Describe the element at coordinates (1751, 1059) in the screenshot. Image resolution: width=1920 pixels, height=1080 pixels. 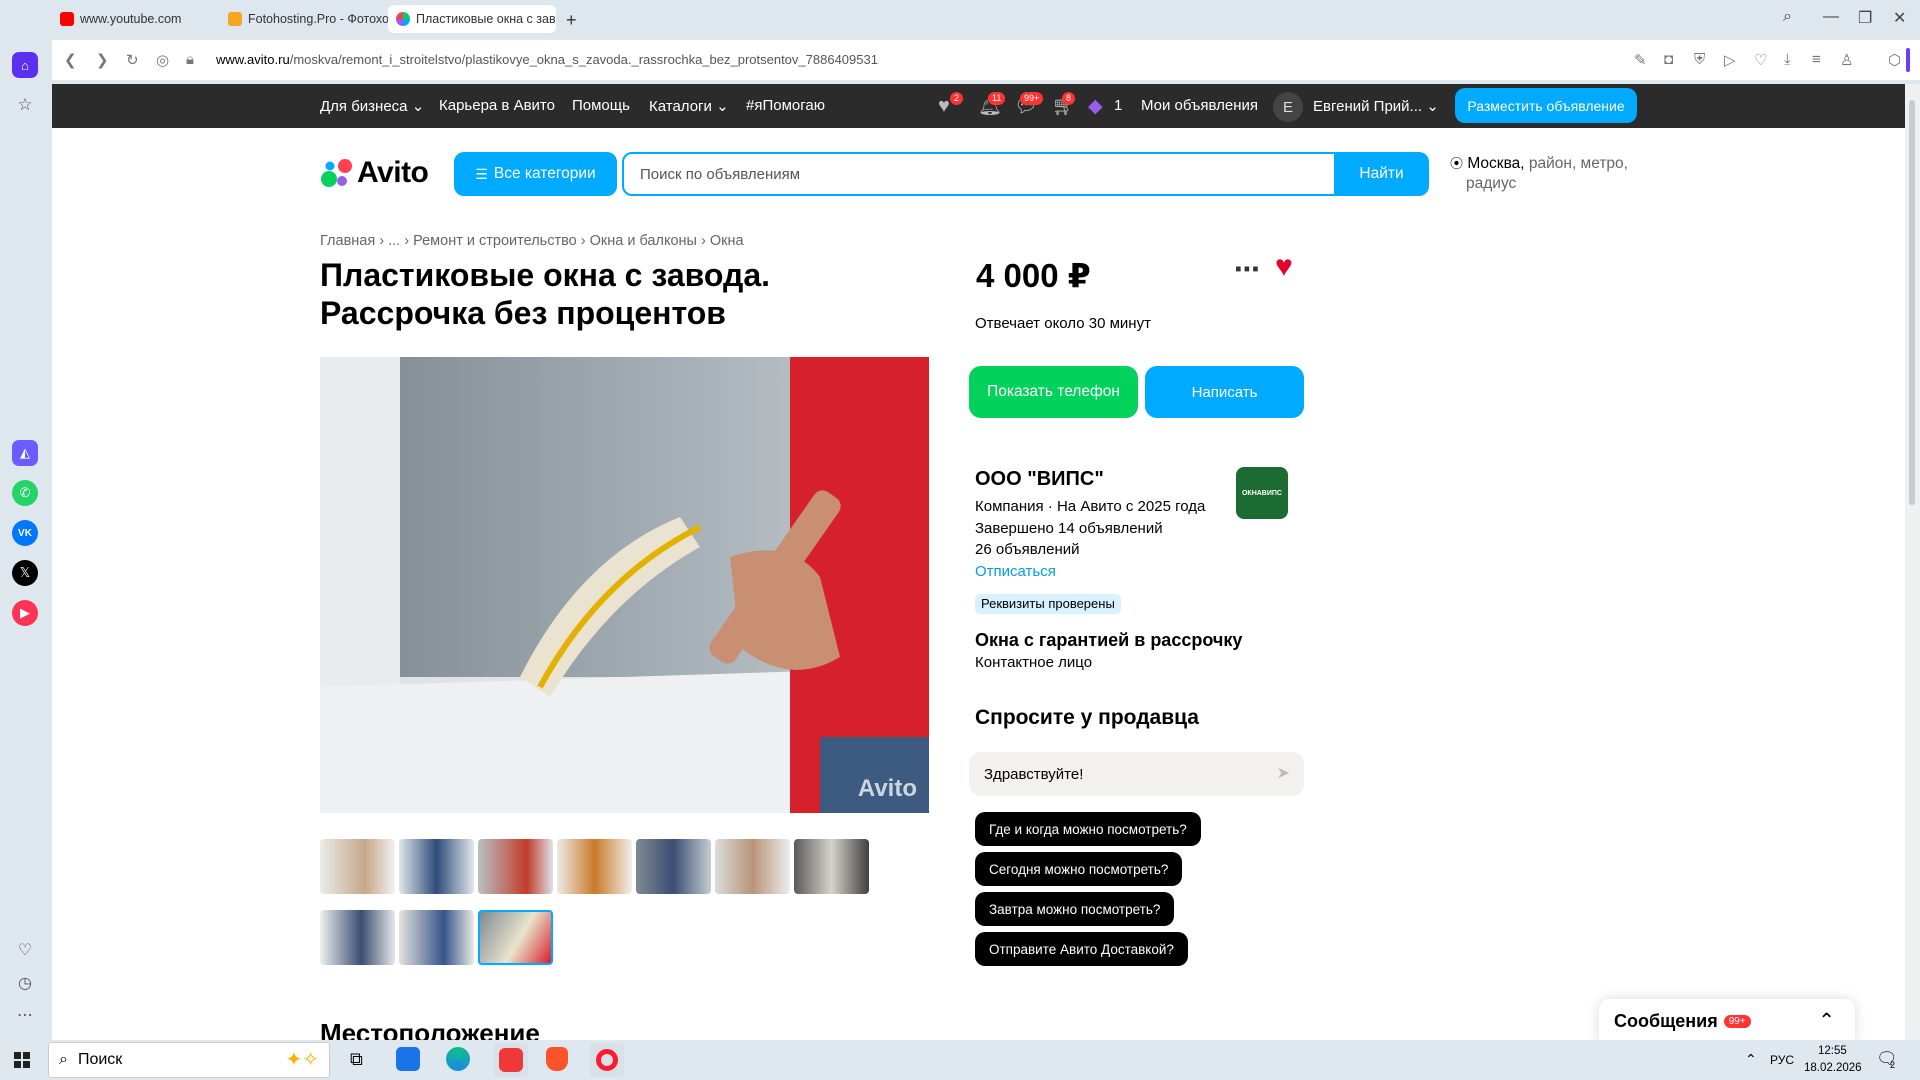
I see `tray-chevron-icon: ⌃` at that location.